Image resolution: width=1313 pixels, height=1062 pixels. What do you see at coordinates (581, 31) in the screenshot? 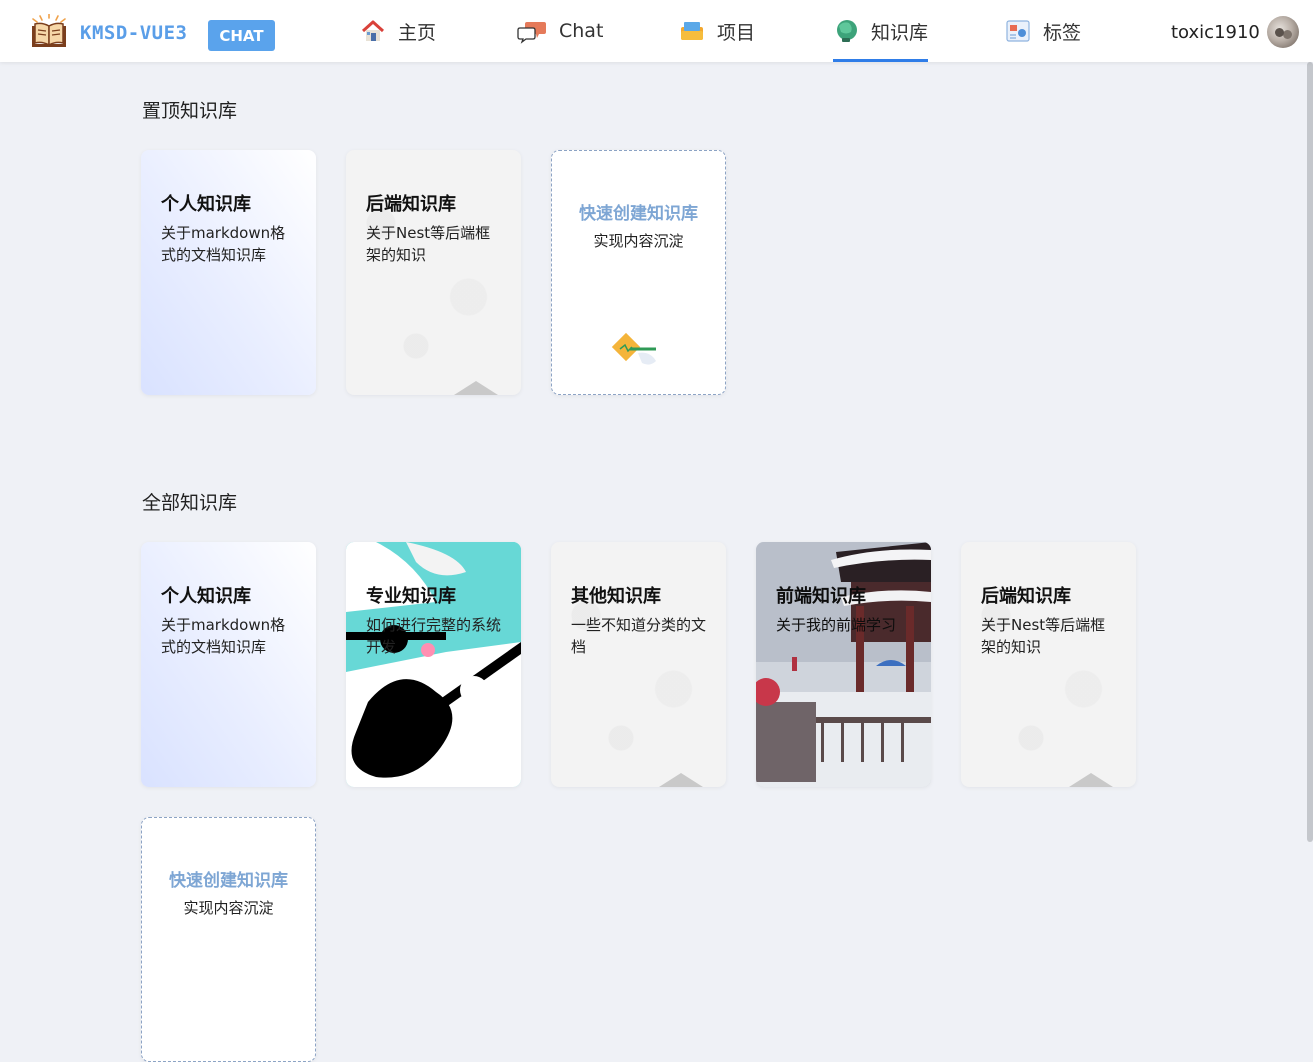
I see `nav-chat-label: Chat` at bounding box center [581, 31].